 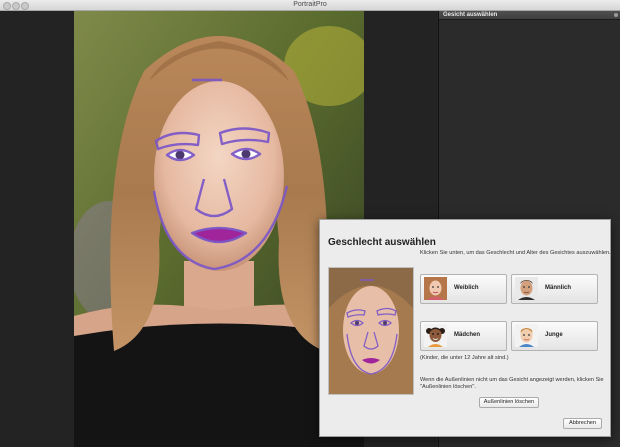 I want to click on boy-label: Junge, so click(x=554, y=335).